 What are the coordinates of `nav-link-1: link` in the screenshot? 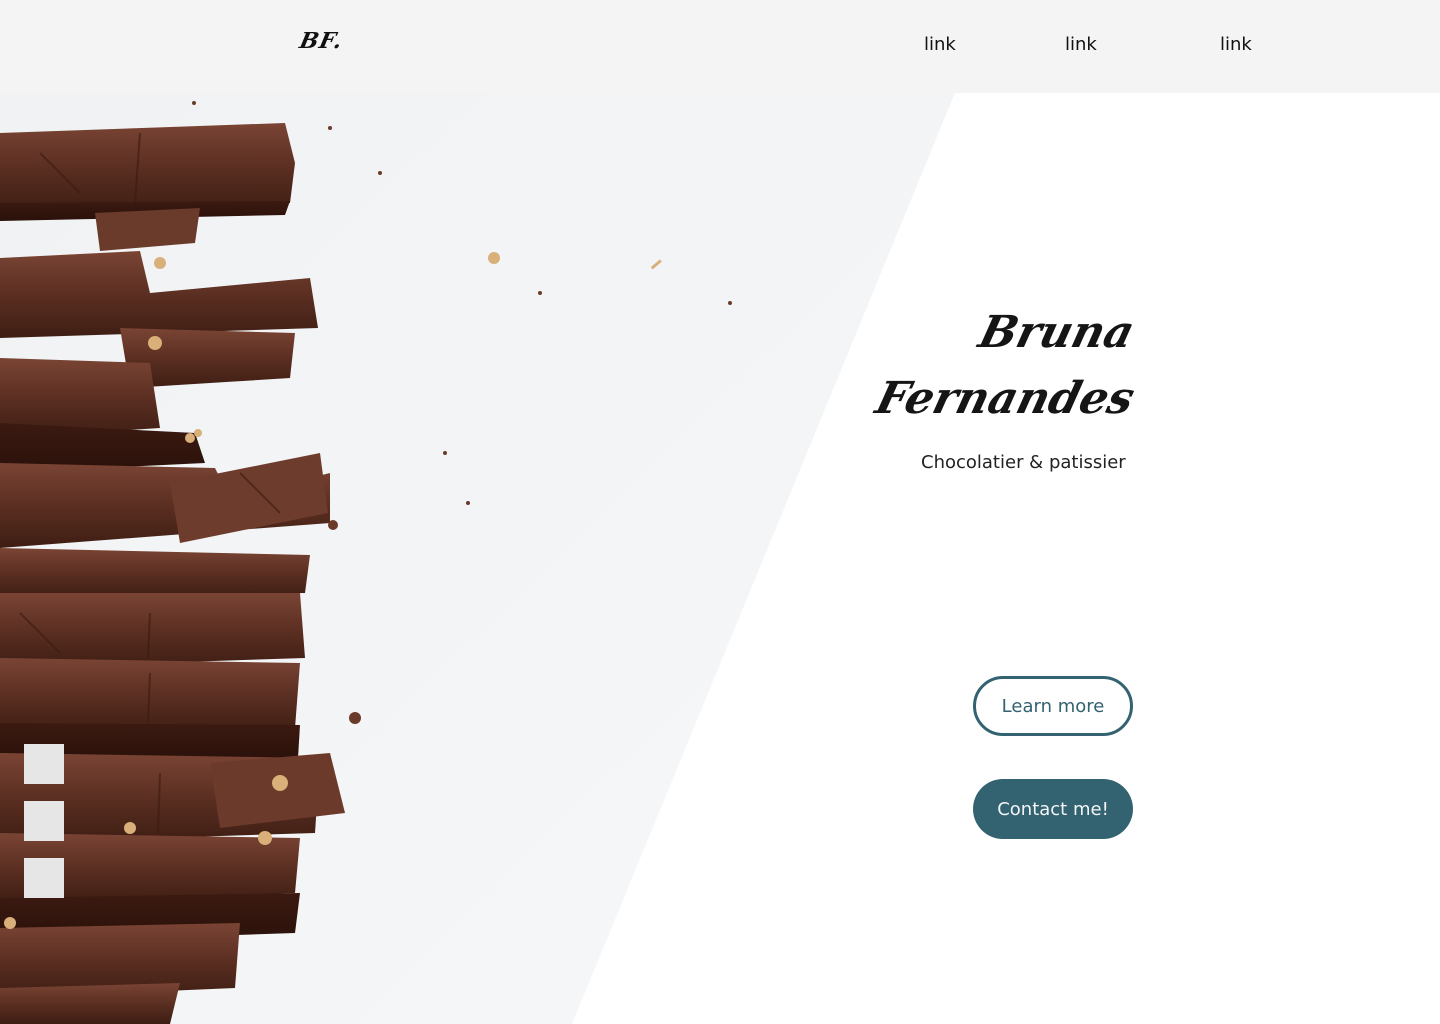 It's located at (940, 44).